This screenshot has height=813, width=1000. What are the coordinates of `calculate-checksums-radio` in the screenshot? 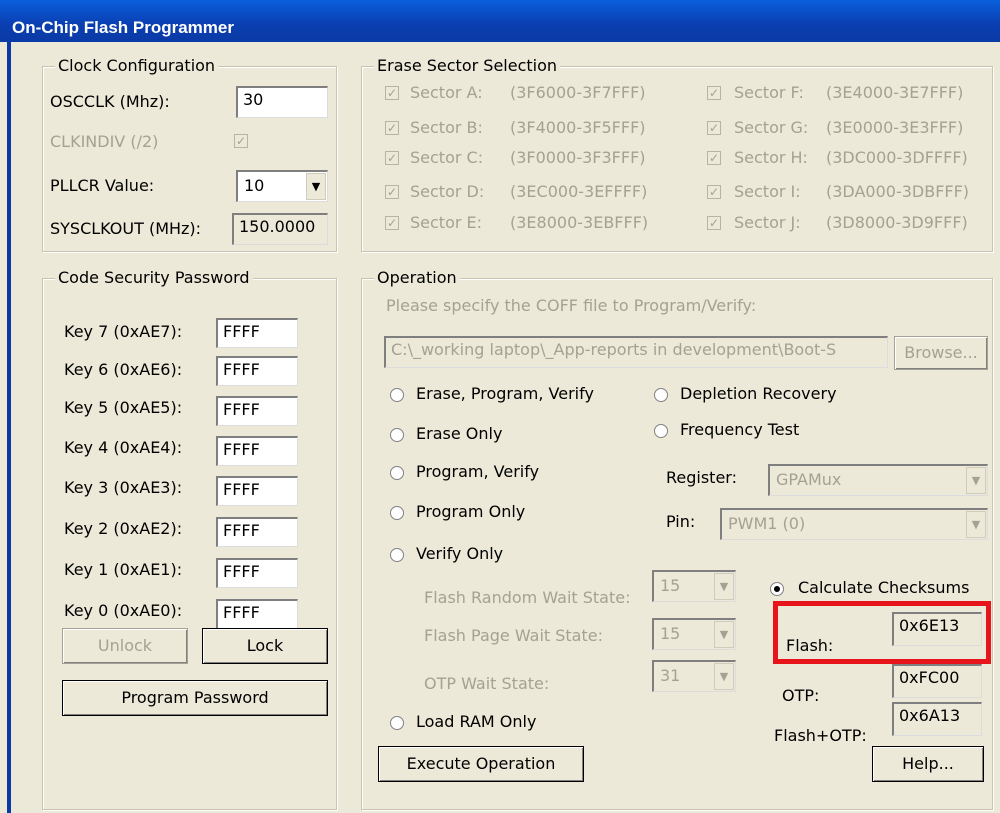 It's located at (777, 589).